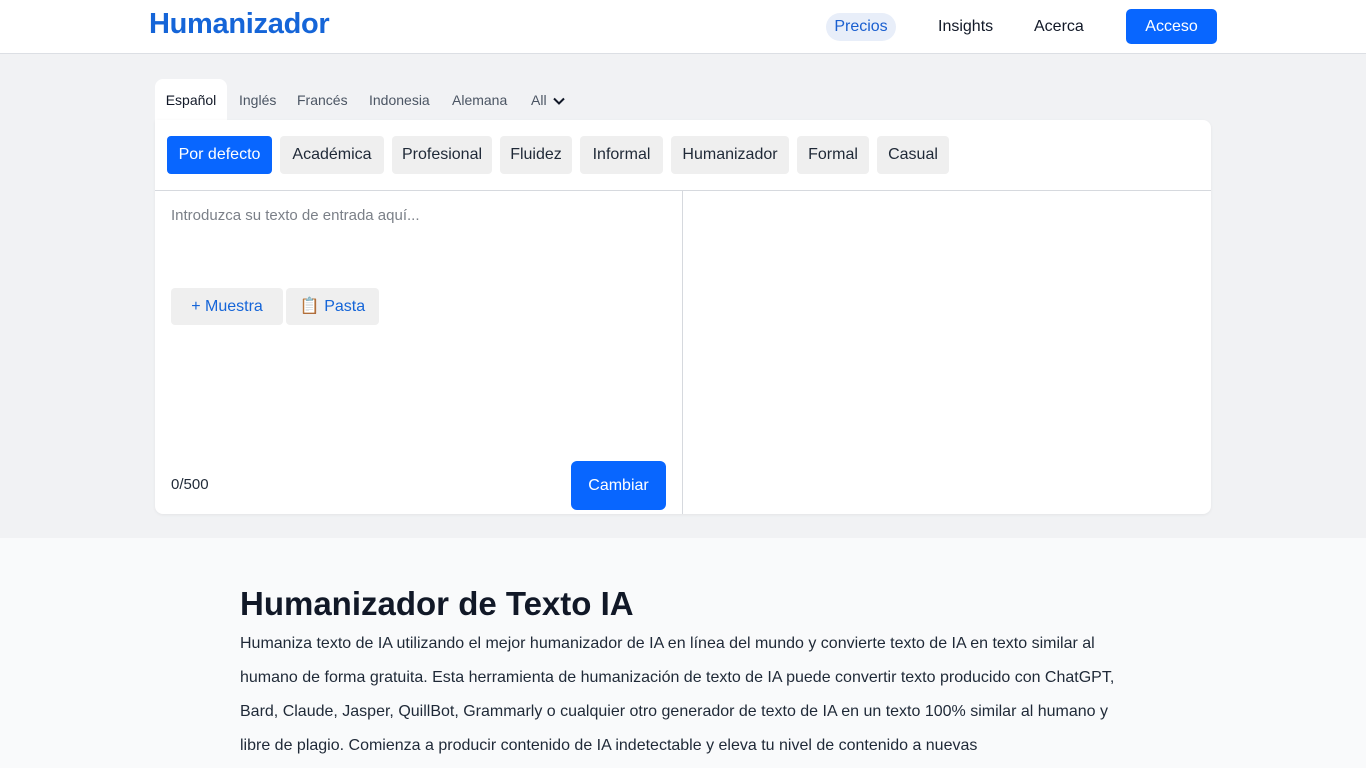 The image size is (1366, 768). I want to click on nav-pricing-link: Precios, so click(861, 27).